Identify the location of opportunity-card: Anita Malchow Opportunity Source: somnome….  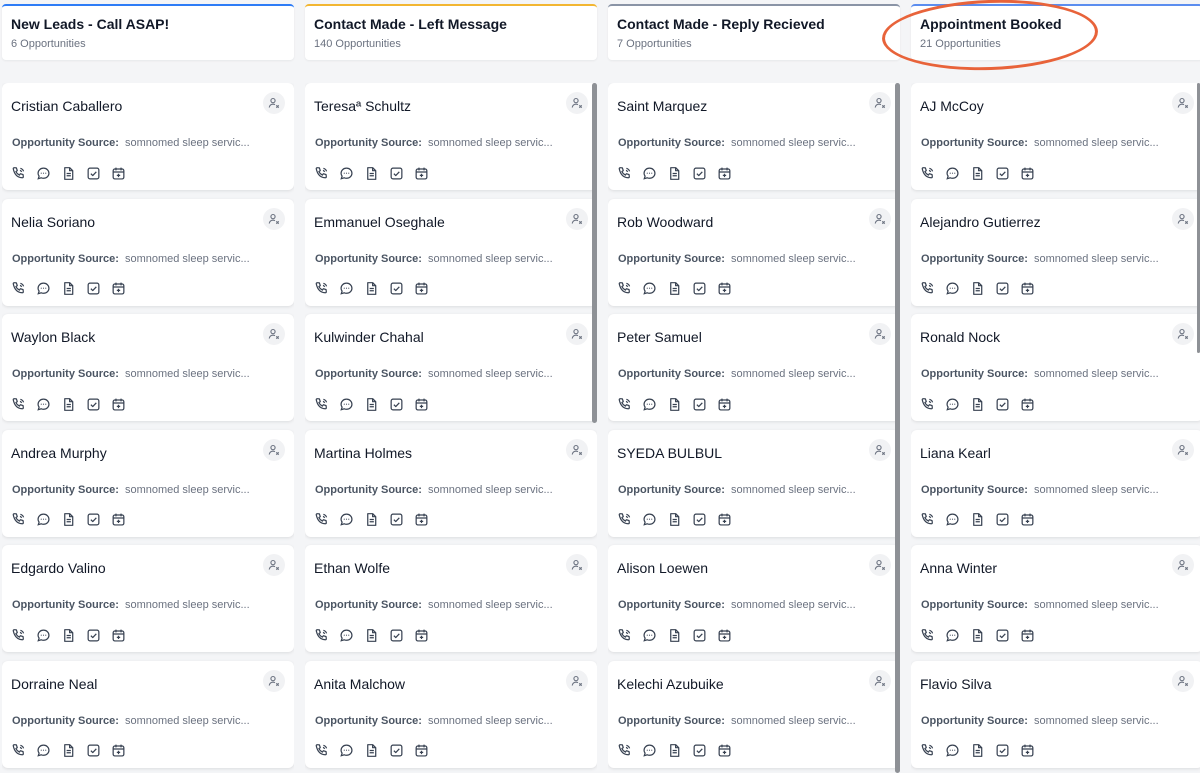
(451, 714).